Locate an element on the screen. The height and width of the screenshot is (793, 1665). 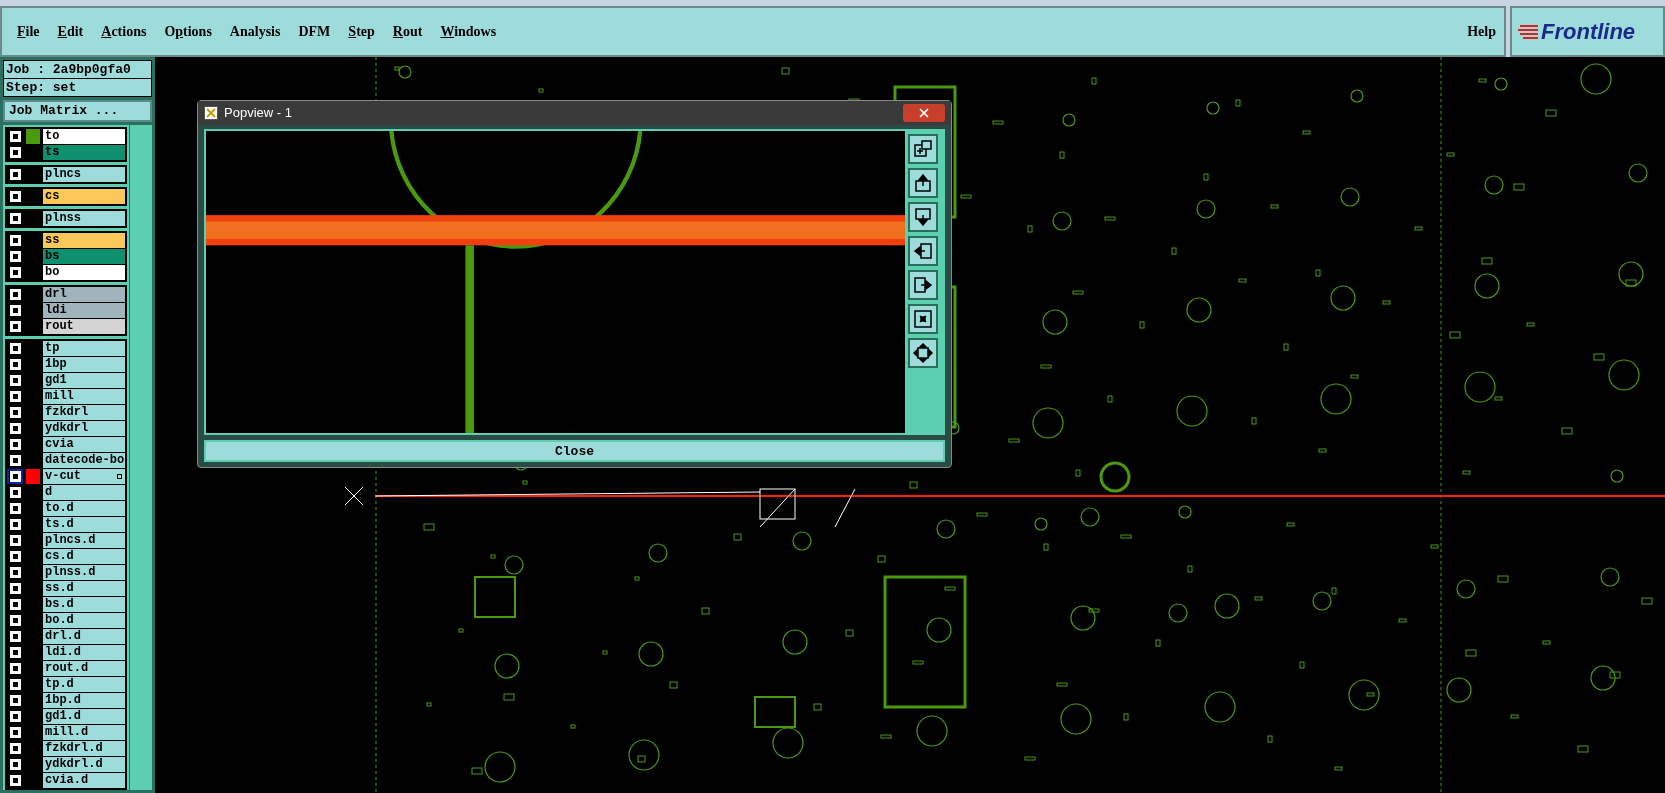
window-icon is located at coordinates (923, 149).